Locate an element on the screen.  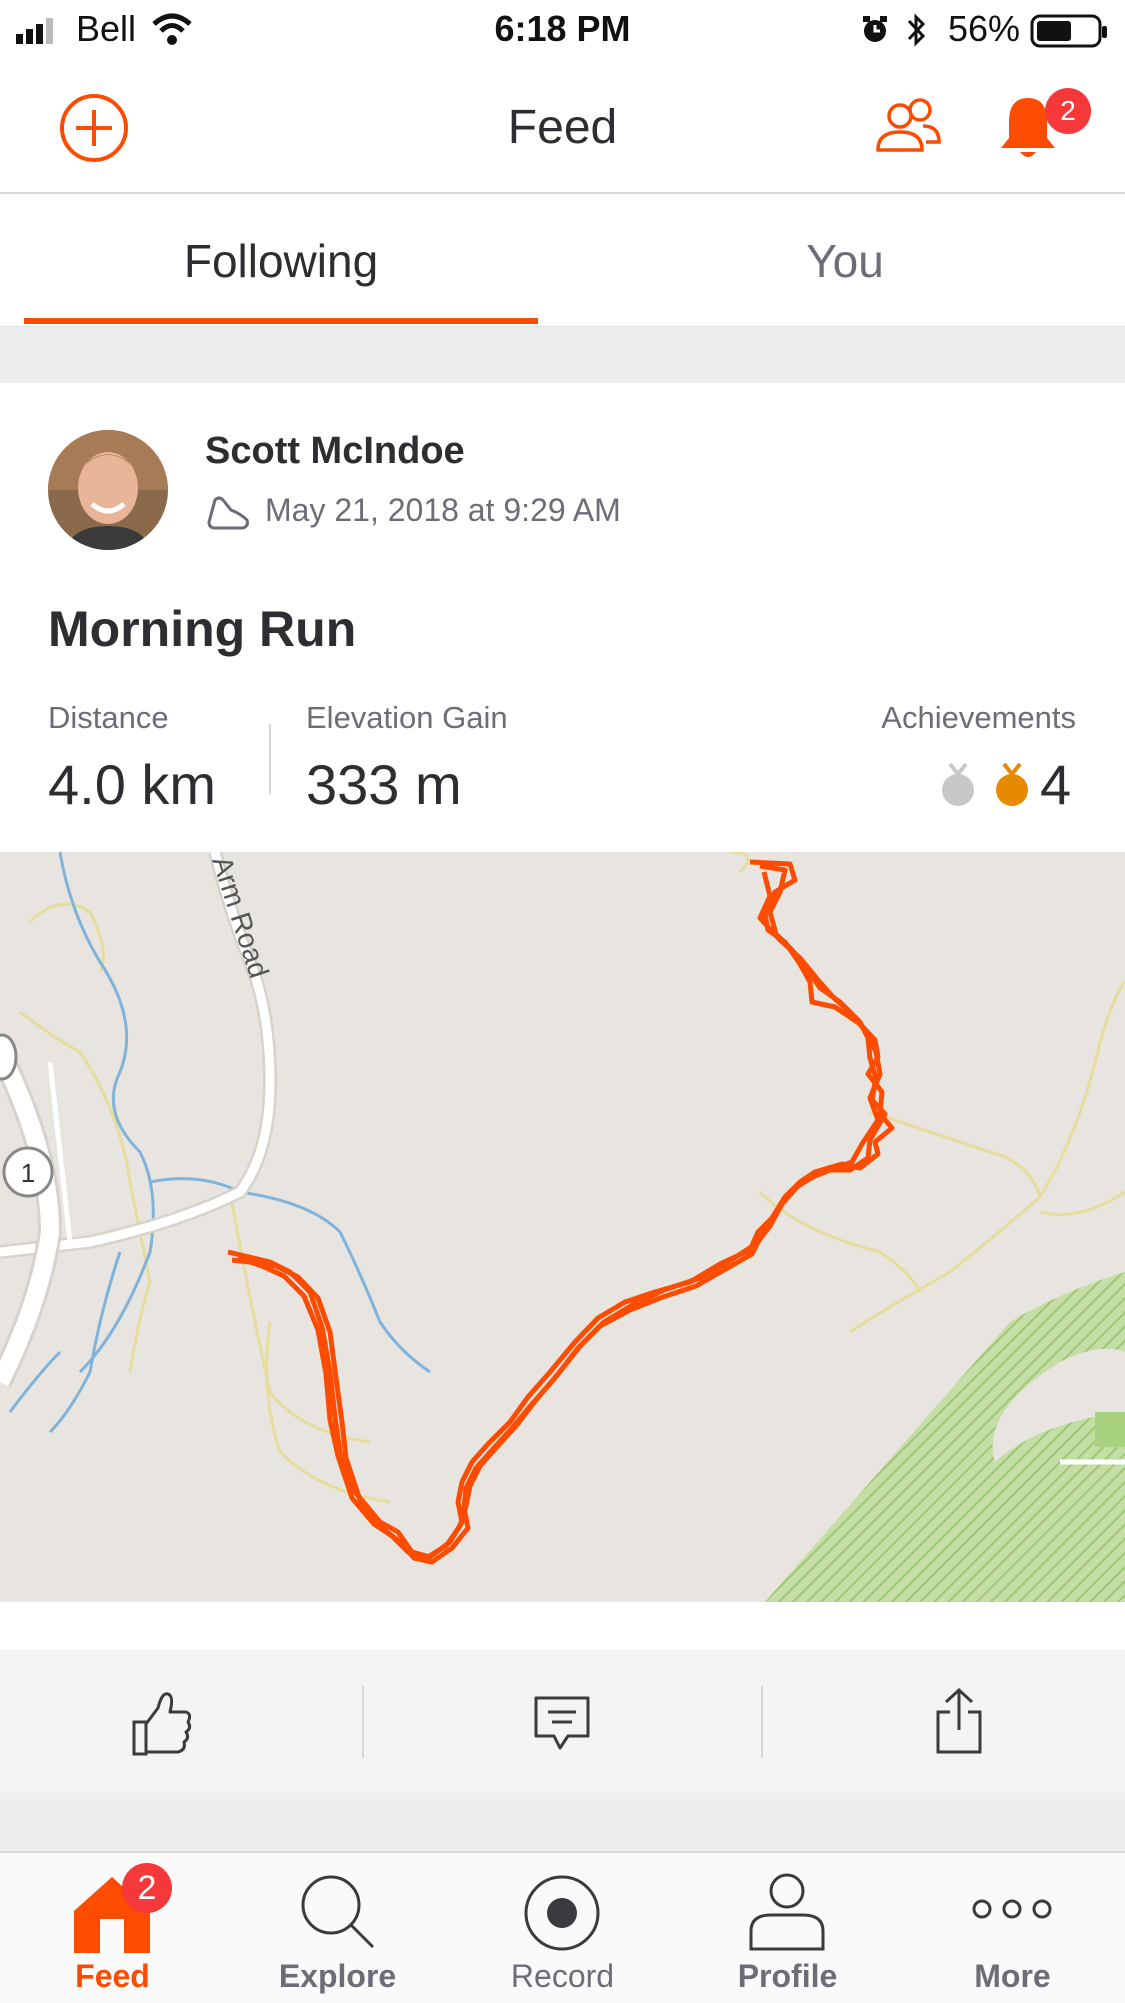
tab-explore: Explore is located at coordinates (337, 1928).